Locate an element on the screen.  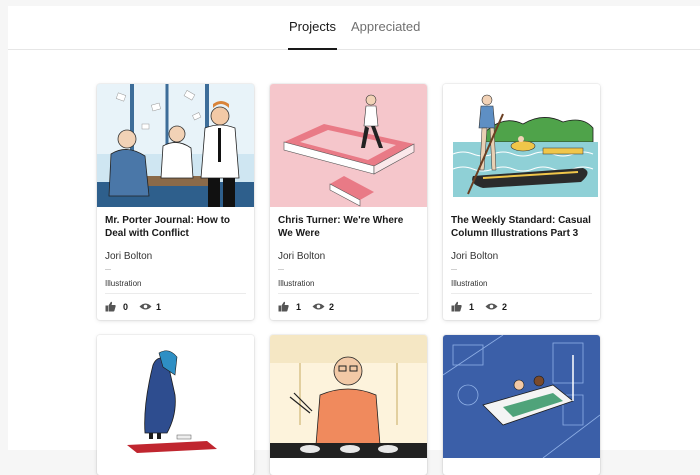
tab-appreciated: Appreciated is located at coordinates (385, 34).